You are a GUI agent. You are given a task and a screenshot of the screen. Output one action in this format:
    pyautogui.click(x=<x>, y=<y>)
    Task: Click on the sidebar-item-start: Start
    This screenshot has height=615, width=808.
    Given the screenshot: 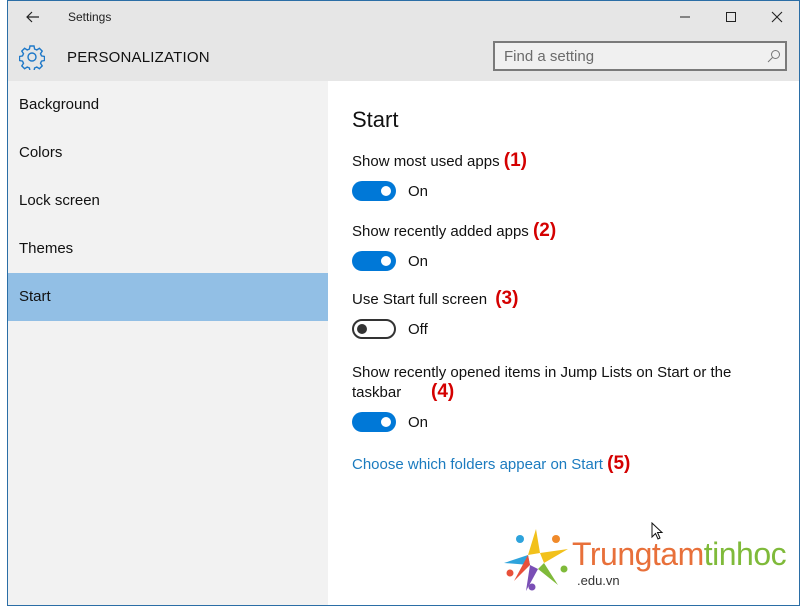 What is the action you would take?
    pyautogui.click(x=168, y=297)
    